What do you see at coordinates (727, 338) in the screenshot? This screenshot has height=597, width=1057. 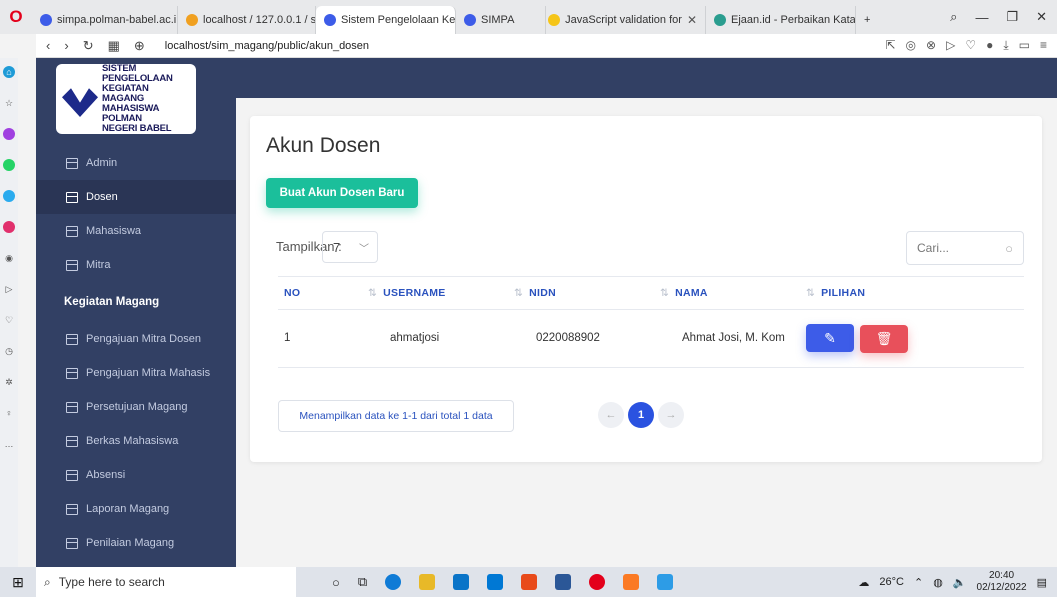 I see `cell-nama: Ahmat Josi, M. Kom` at bounding box center [727, 338].